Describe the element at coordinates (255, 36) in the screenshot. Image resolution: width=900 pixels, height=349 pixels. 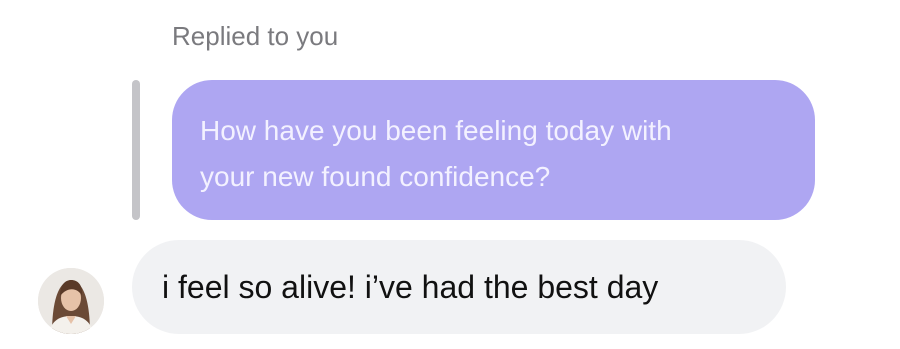
I see `replied-to-you-label: Replied to you` at that location.